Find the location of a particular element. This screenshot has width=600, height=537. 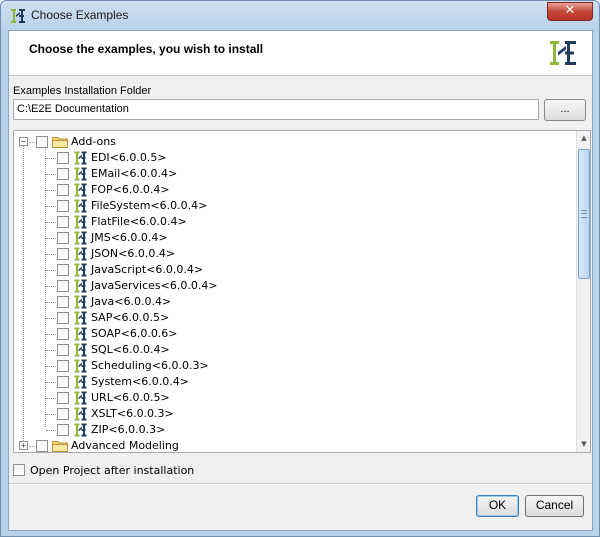

divider is located at coordinates (300, 484).